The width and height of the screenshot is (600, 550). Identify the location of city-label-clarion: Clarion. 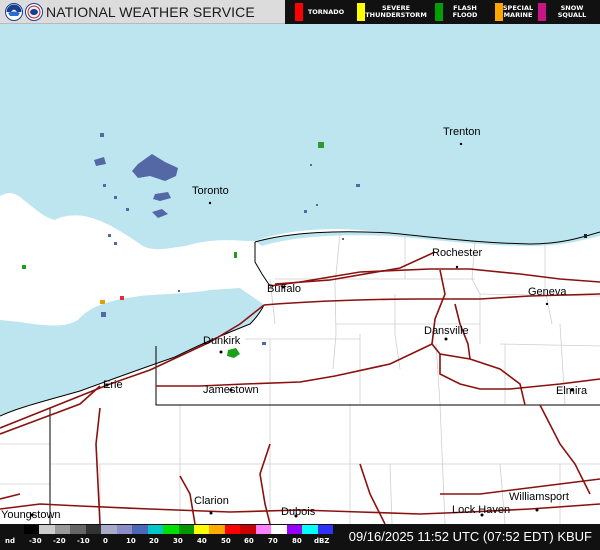
(211, 501).